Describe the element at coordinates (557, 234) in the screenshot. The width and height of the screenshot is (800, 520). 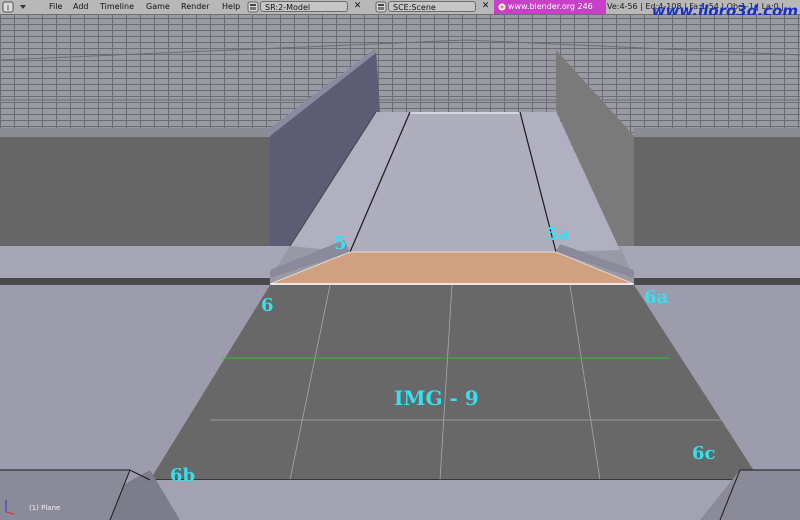
I see `vertex-label-5a: 5a` at that location.